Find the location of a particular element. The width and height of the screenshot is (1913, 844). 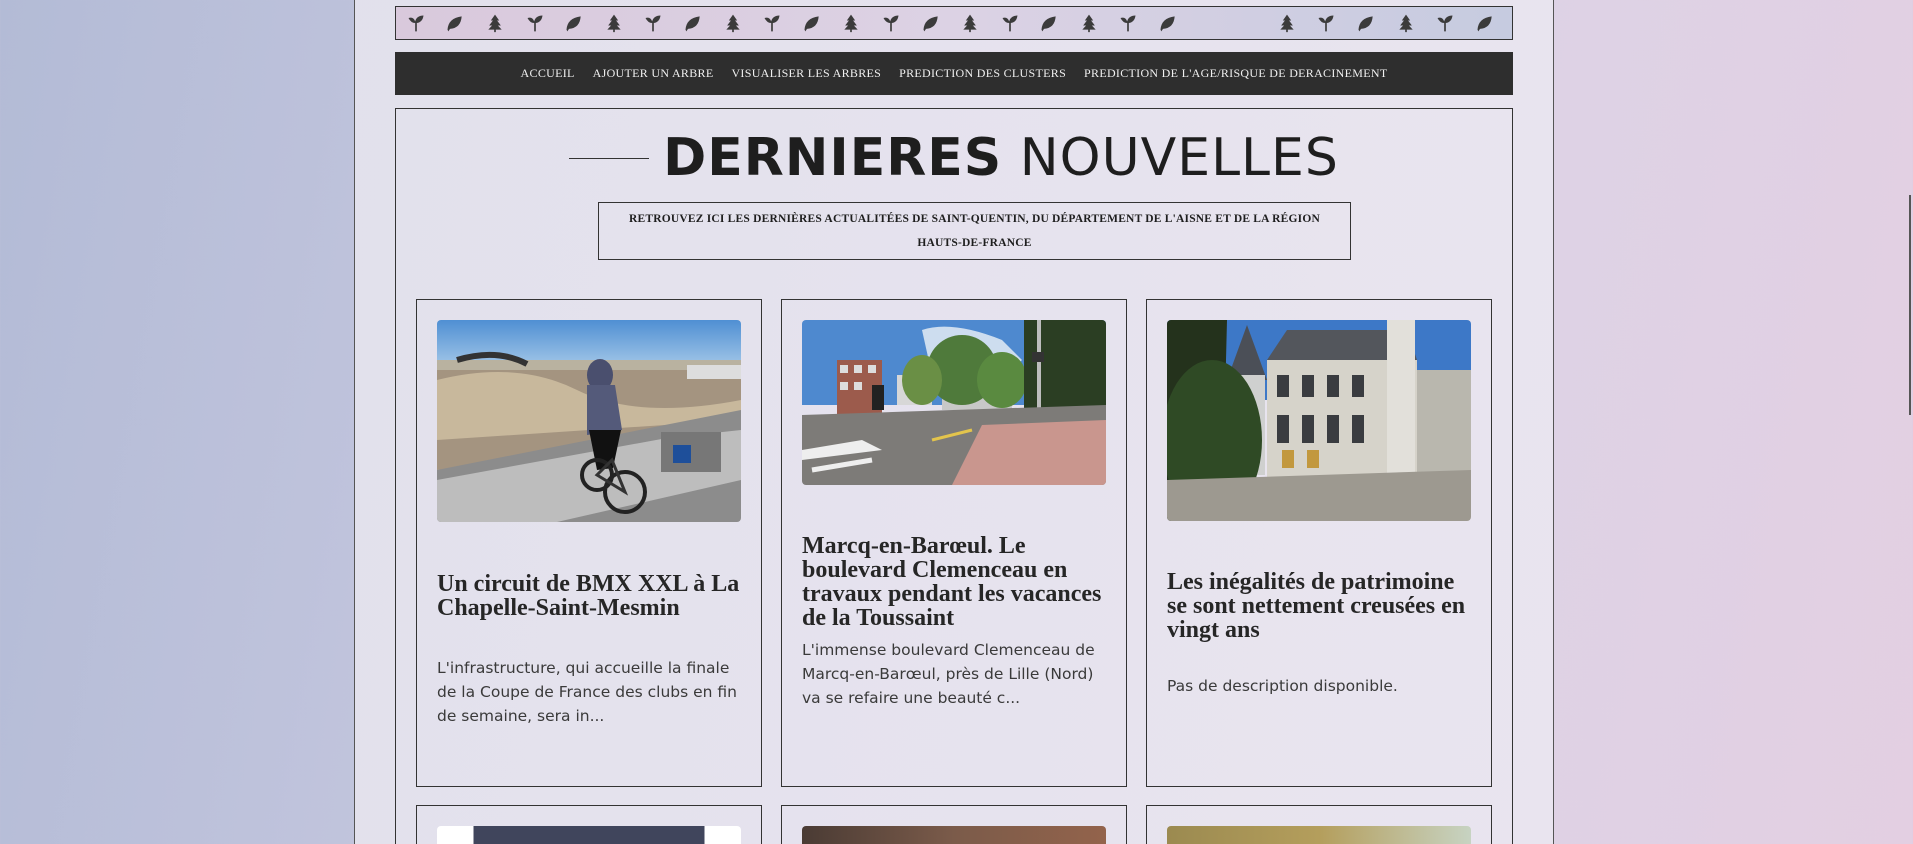

nav-accueil: ACCUEIL is located at coordinates (548, 73).